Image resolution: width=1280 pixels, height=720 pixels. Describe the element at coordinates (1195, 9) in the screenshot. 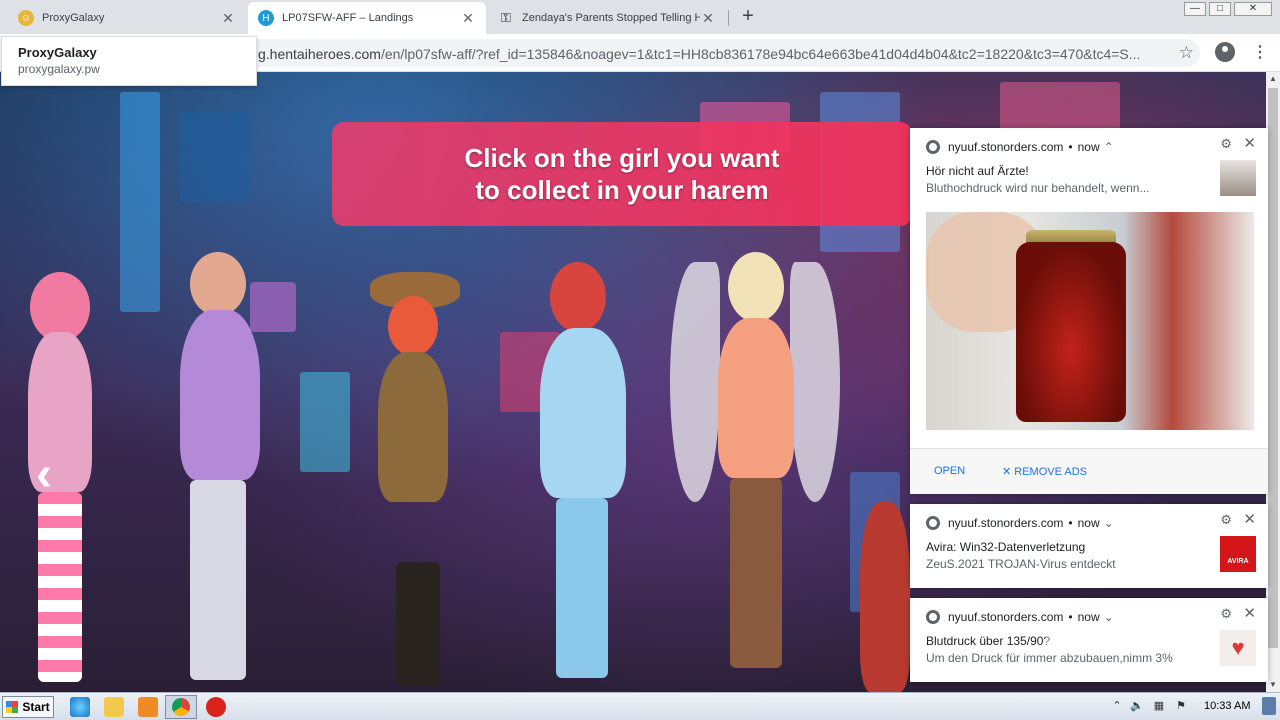

I see `minimize-button: —` at that location.